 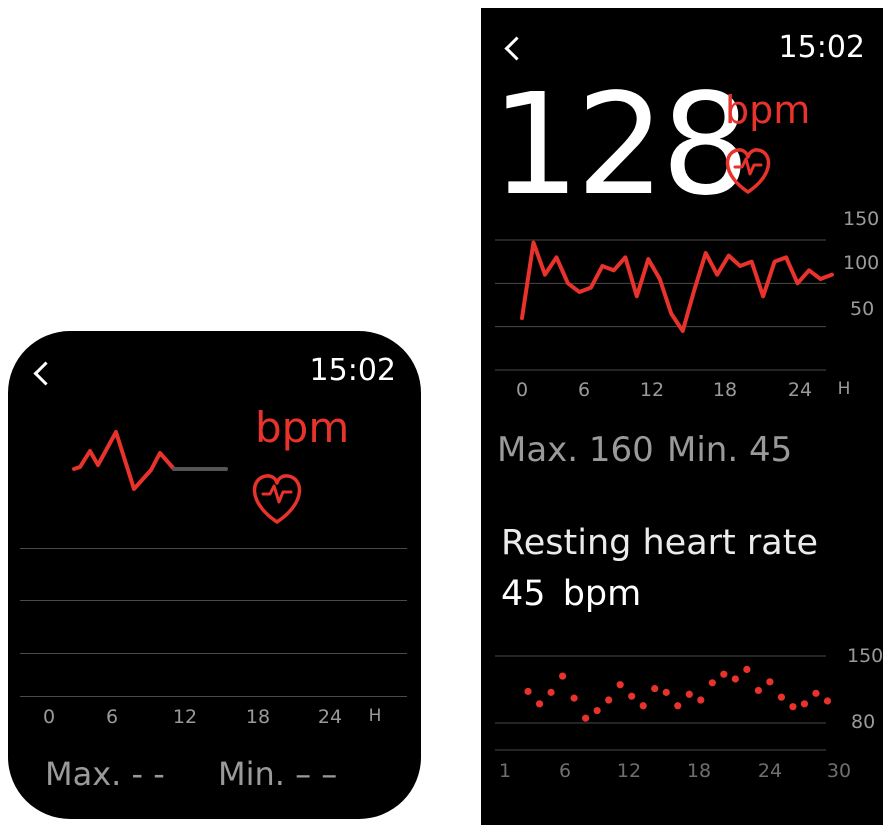 I want to click on max-value: 160, so click(x=621, y=450).